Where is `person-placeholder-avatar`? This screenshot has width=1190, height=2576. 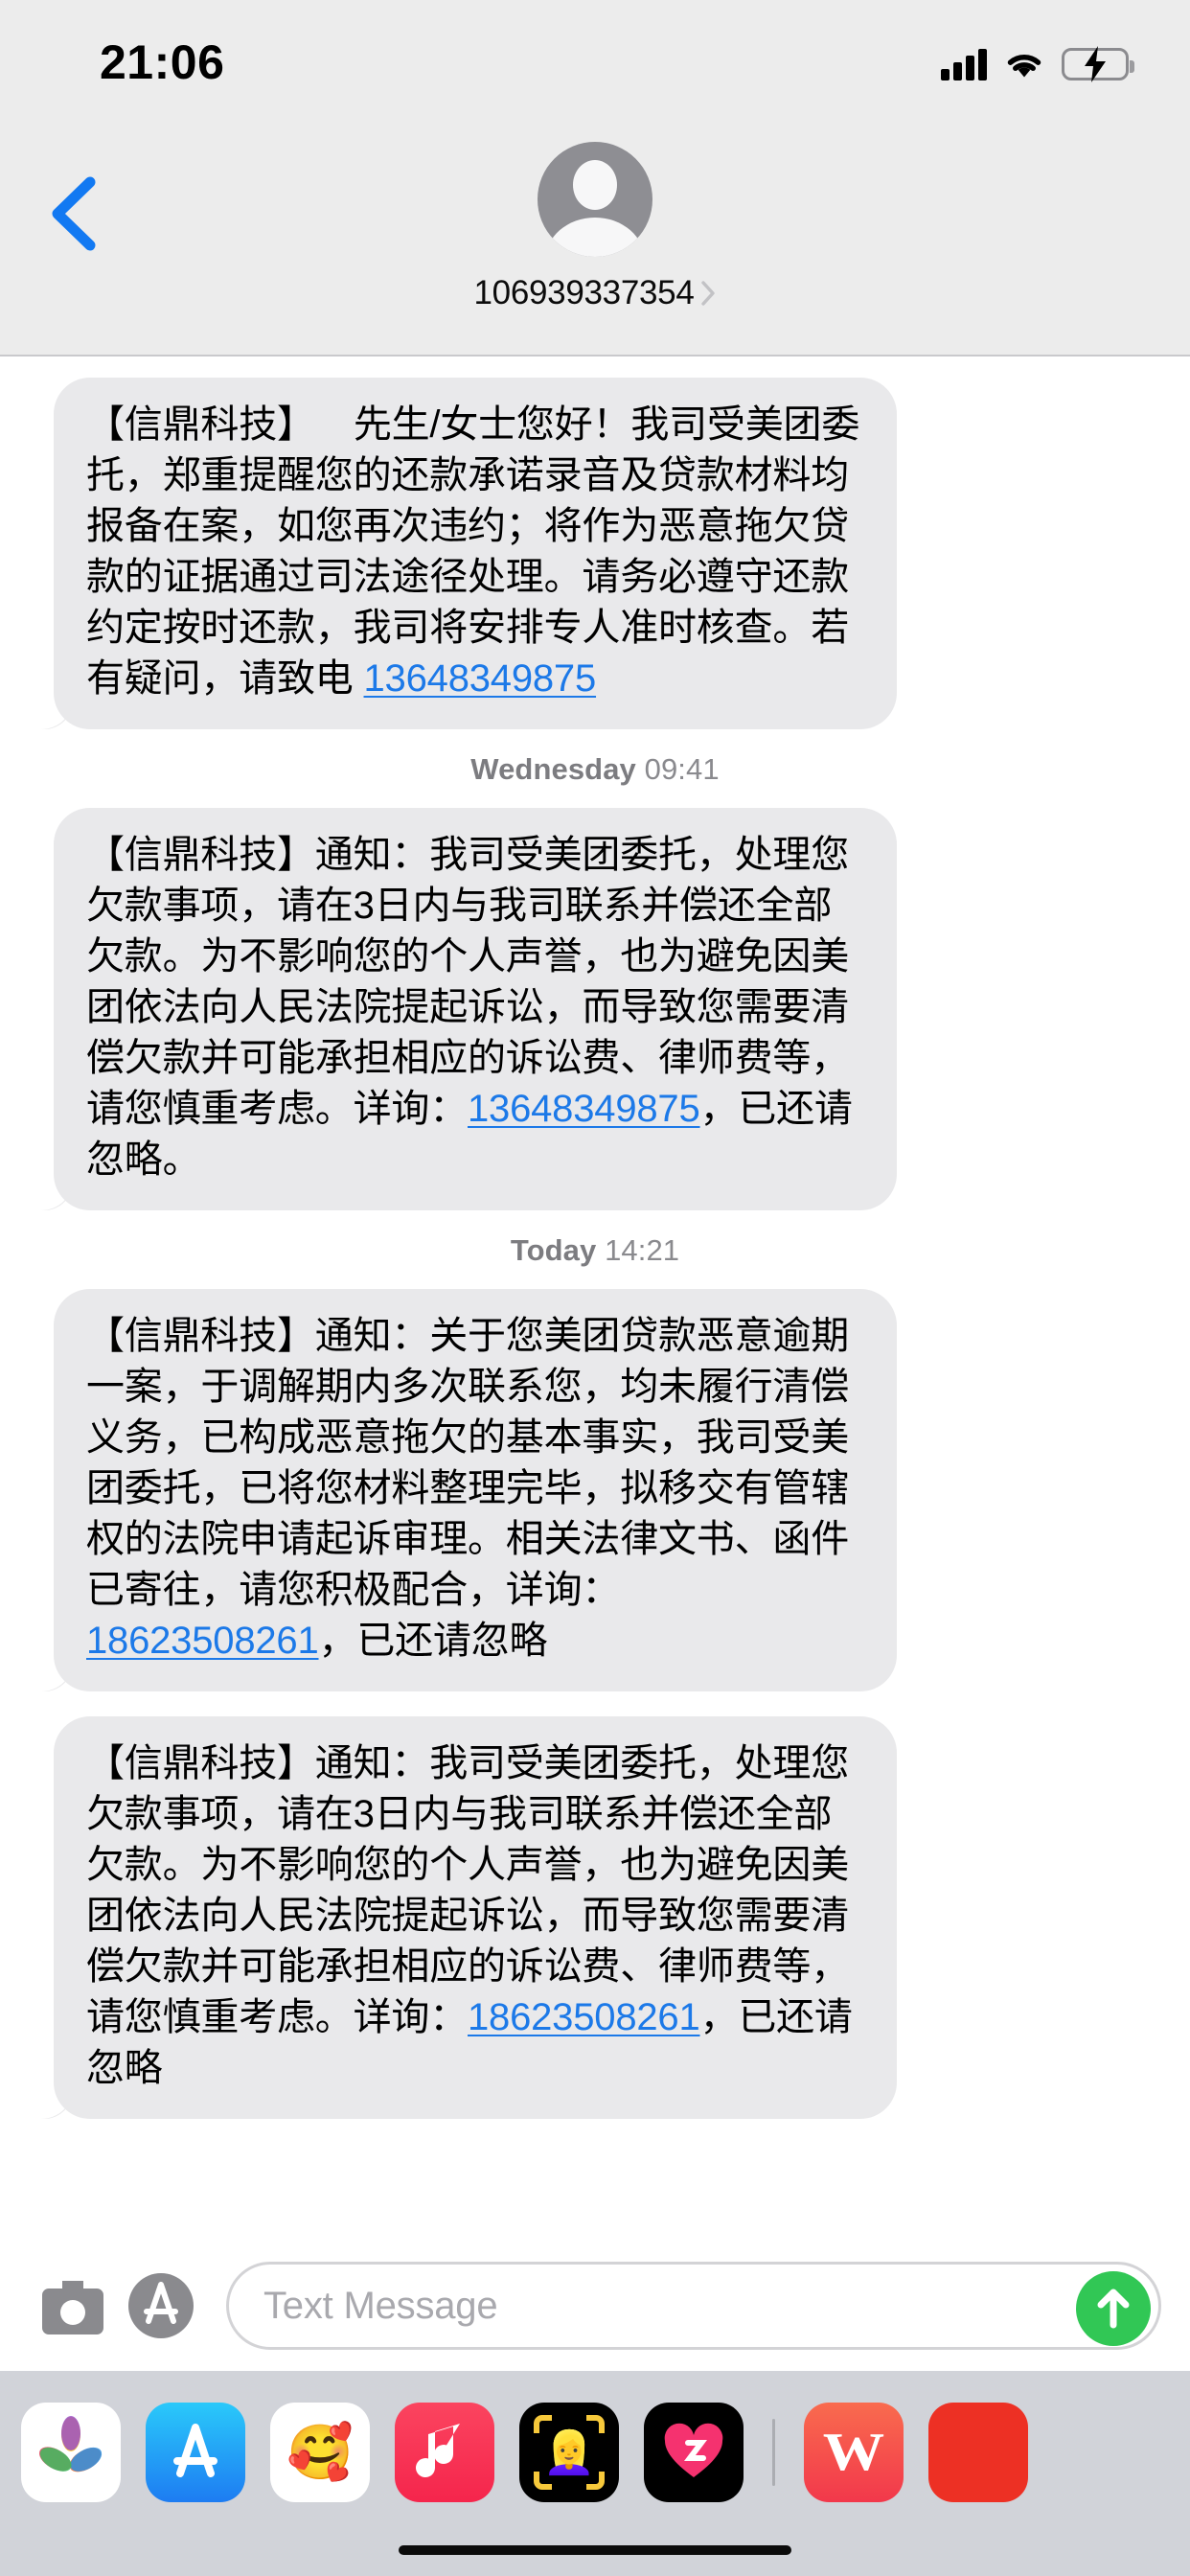 person-placeholder-avatar is located at coordinates (595, 199).